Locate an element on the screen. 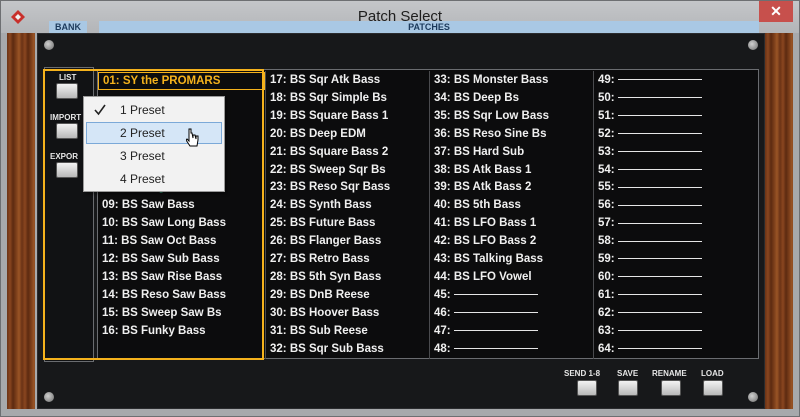  patch-slot: 60: is located at coordinates (678, 278).